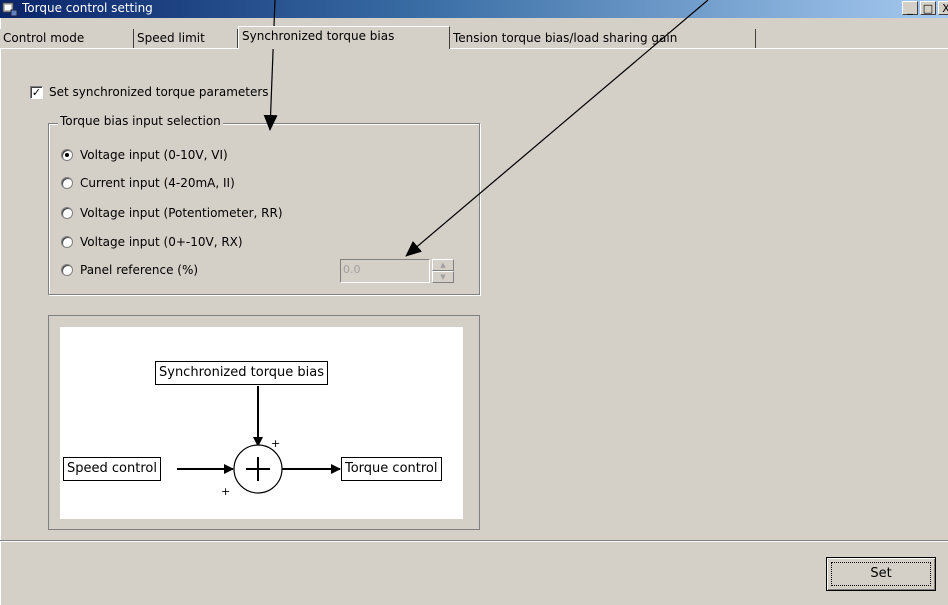  I want to click on radio-current-ii: Current input (4-20mA, II), so click(148, 183).